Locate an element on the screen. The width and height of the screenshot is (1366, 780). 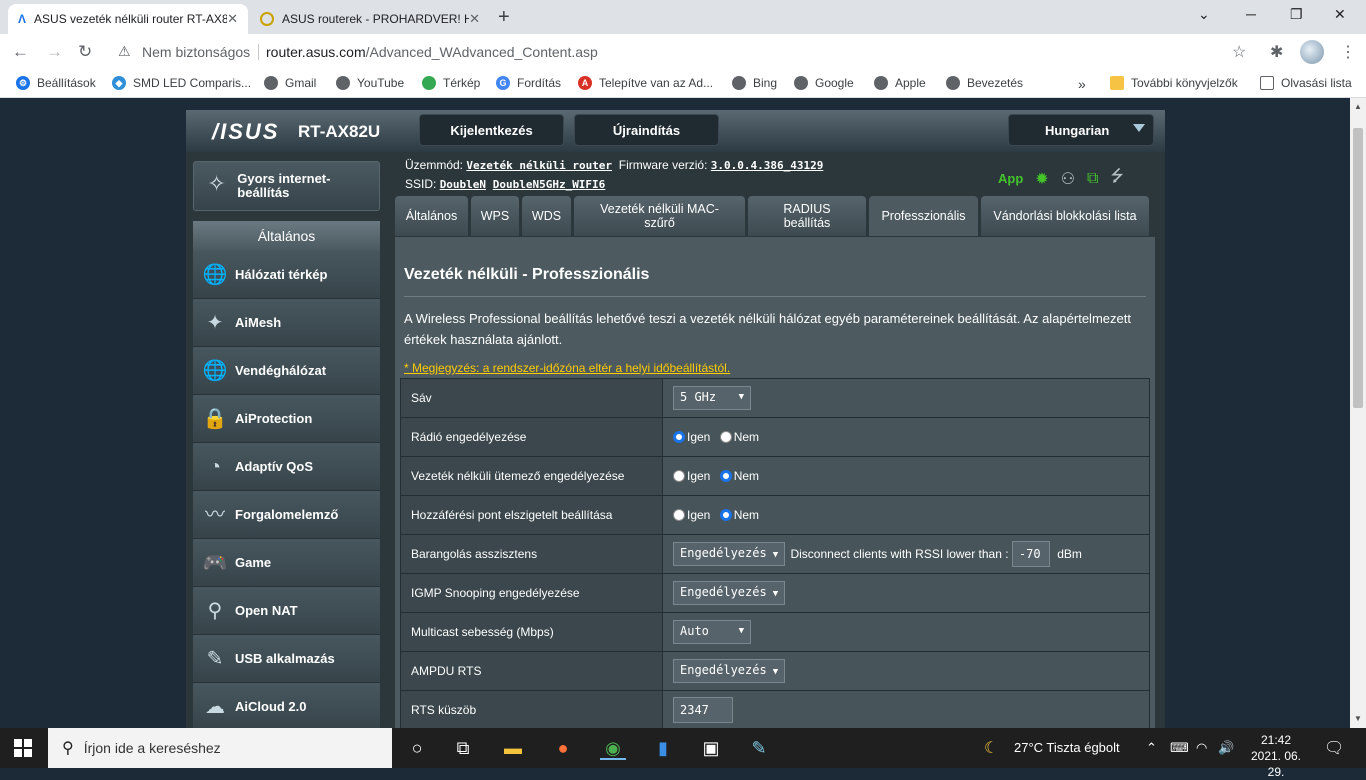
quick-internet-setup-button: ✧ Gyors internet-beállítás is located at coordinates (286, 186).